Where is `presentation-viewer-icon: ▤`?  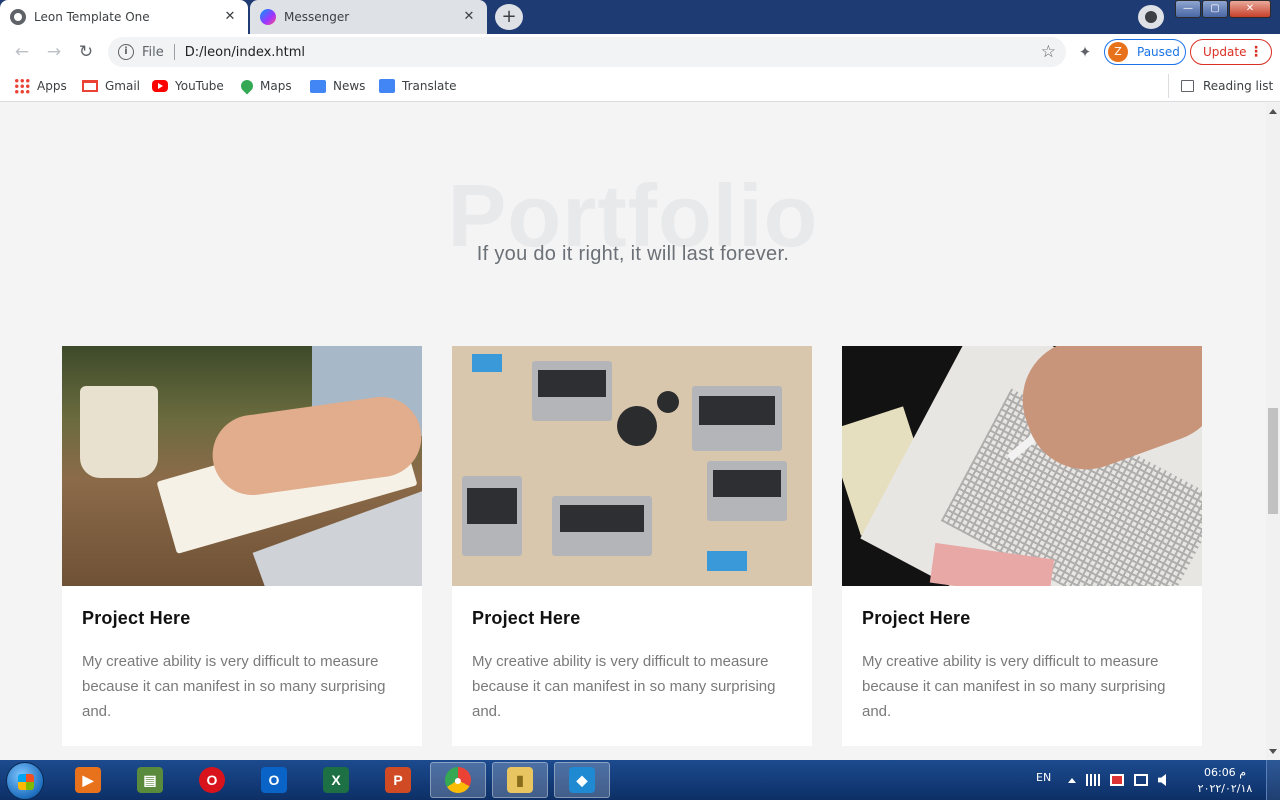
presentation-viewer-icon: ▤ is located at coordinates (150, 780).